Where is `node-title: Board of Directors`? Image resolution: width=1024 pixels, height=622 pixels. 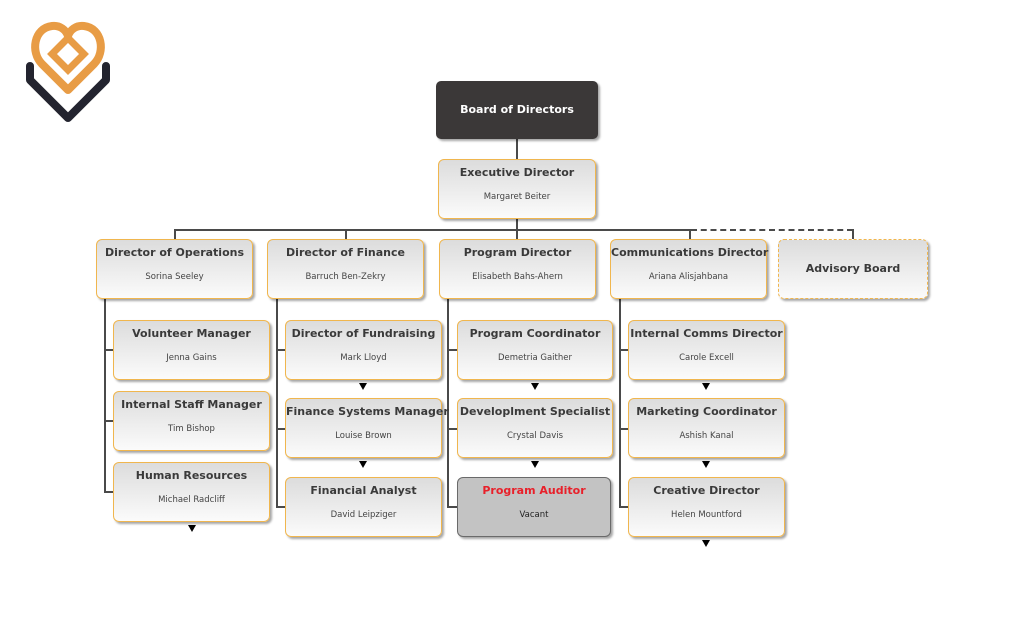 node-title: Board of Directors is located at coordinates (517, 109).